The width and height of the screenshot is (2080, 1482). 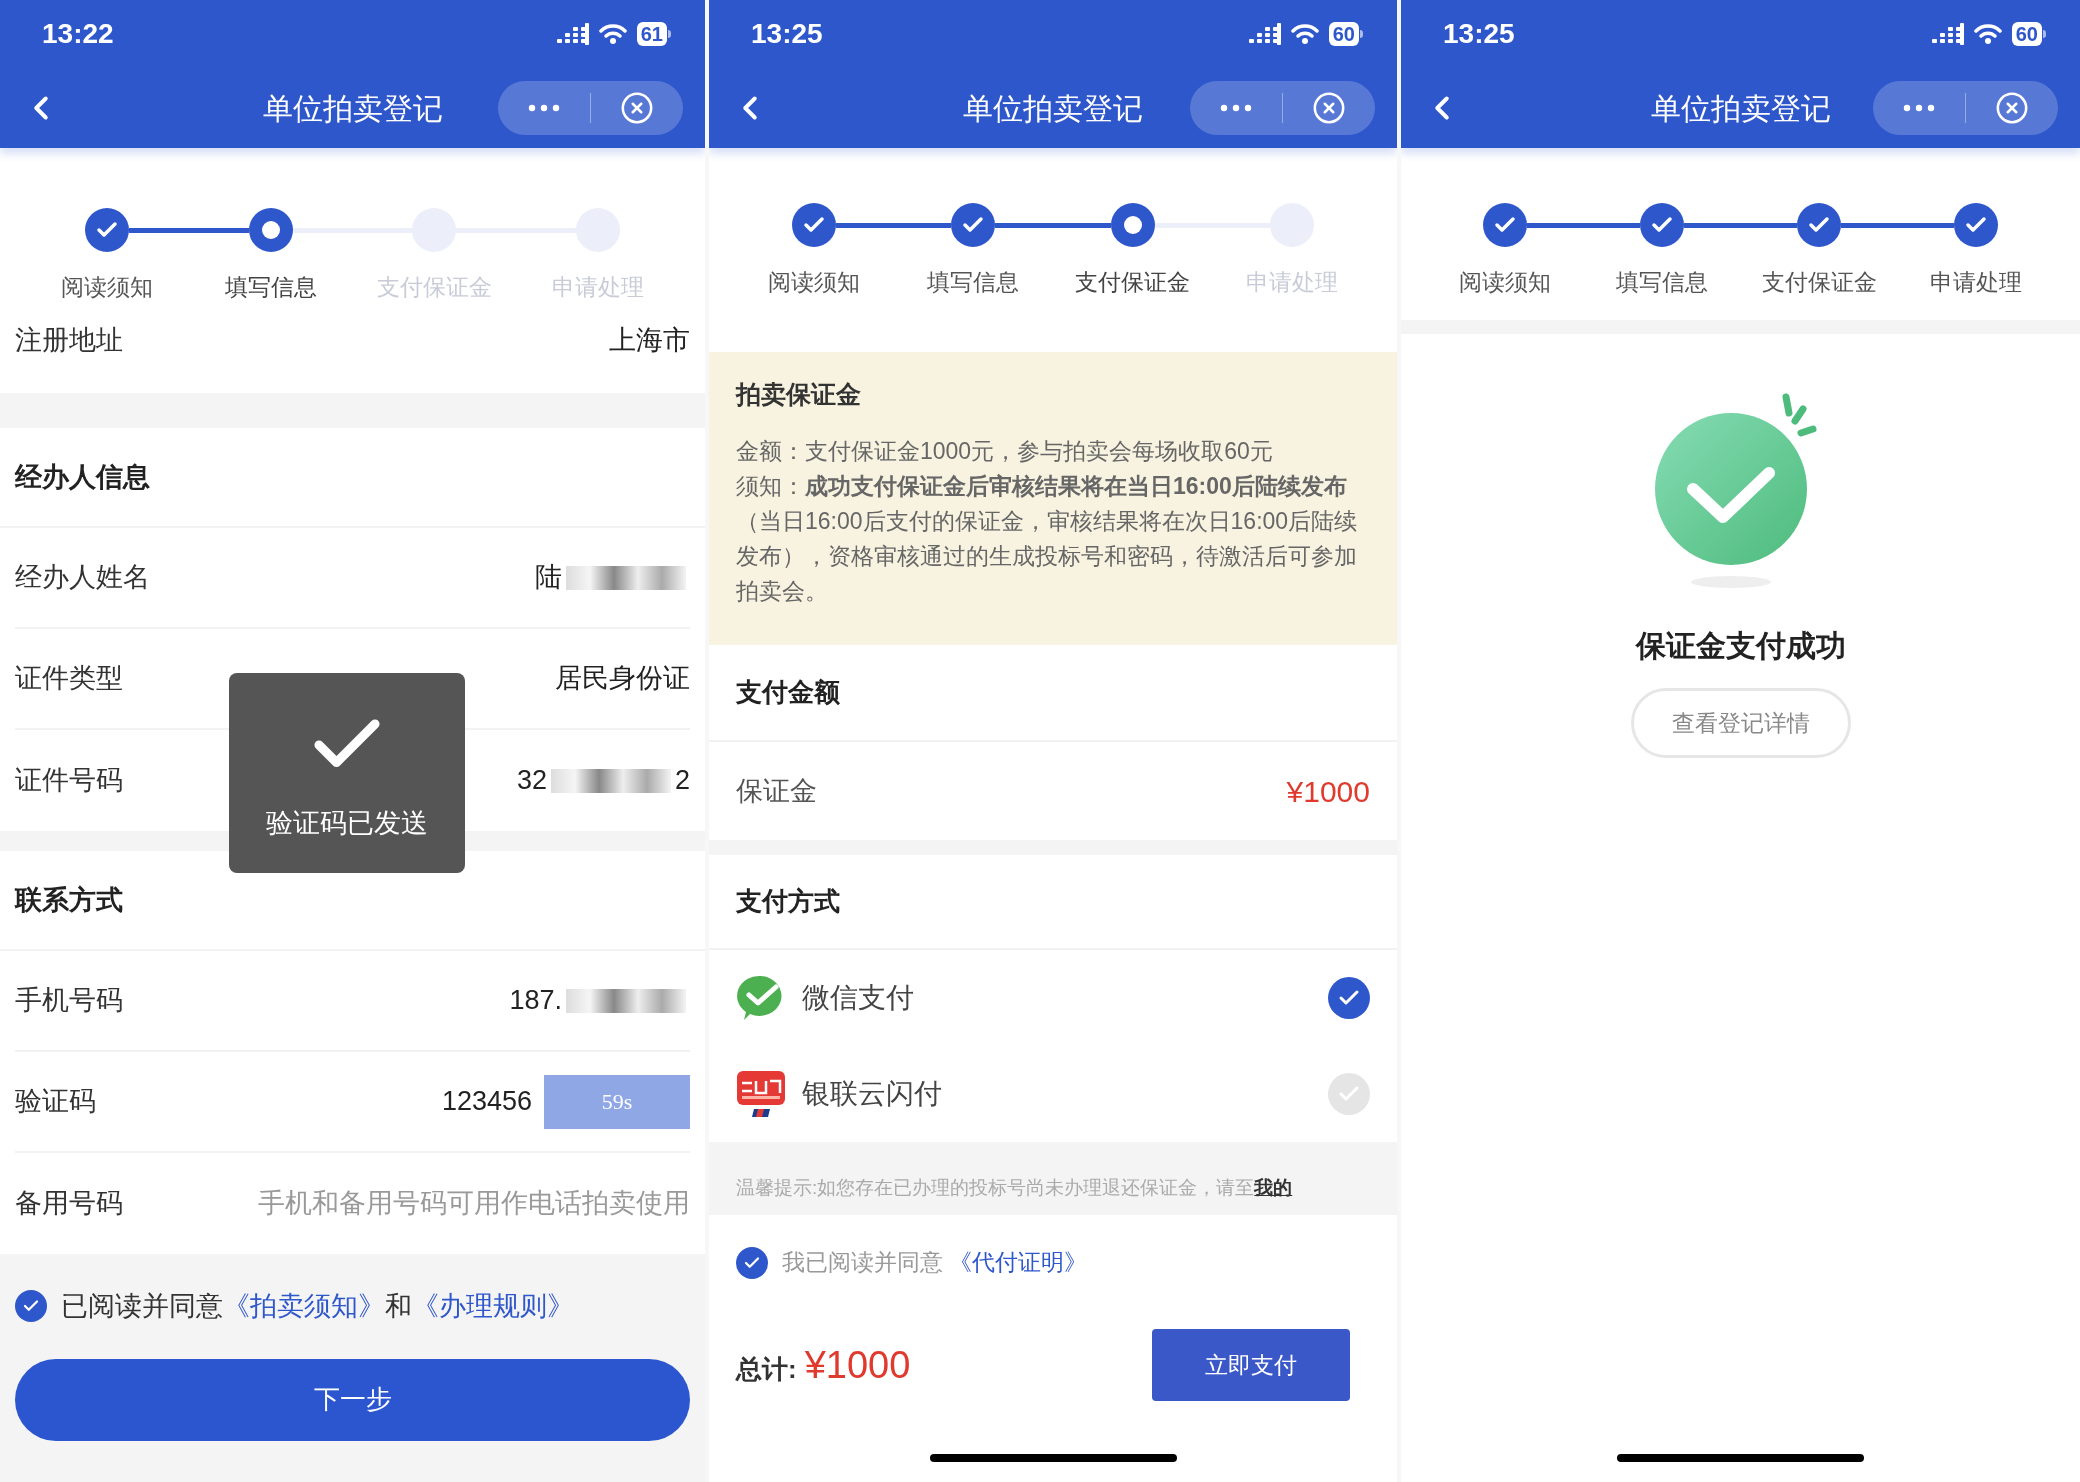 What do you see at coordinates (347, 823) in the screenshot?
I see `toast-text: 验证码已发送` at bounding box center [347, 823].